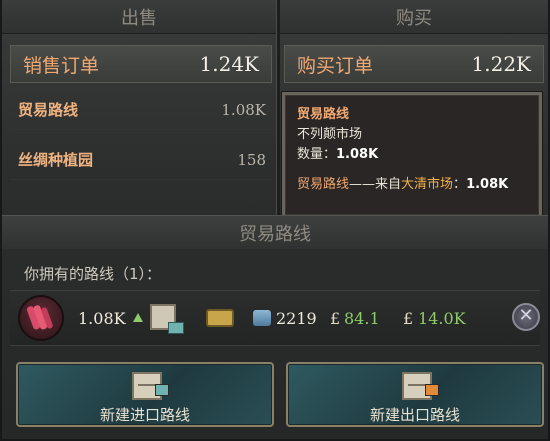 This screenshot has height=441, width=550. Describe the element at coordinates (501, 64) in the screenshot. I see `buy-orders-value: 1.22K` at that location.